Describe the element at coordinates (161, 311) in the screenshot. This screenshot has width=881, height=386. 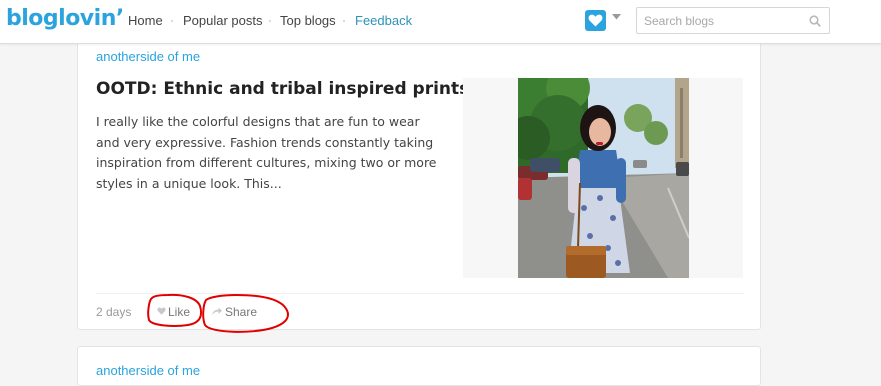
I see `like-heart-icon` at that location.